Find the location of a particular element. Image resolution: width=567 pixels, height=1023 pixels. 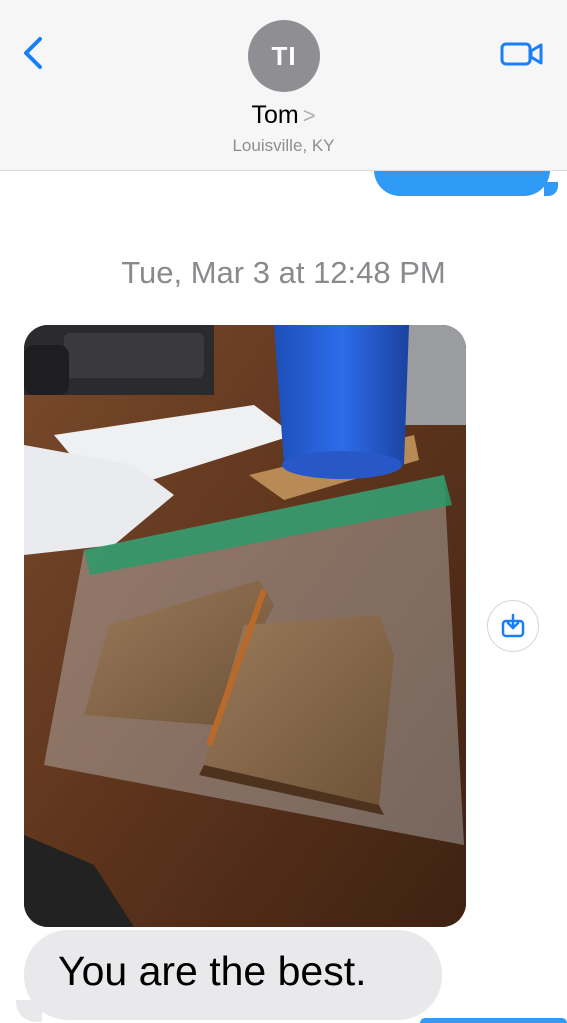

contact-location: Louisville, KY is located at coordinates (283, 145).